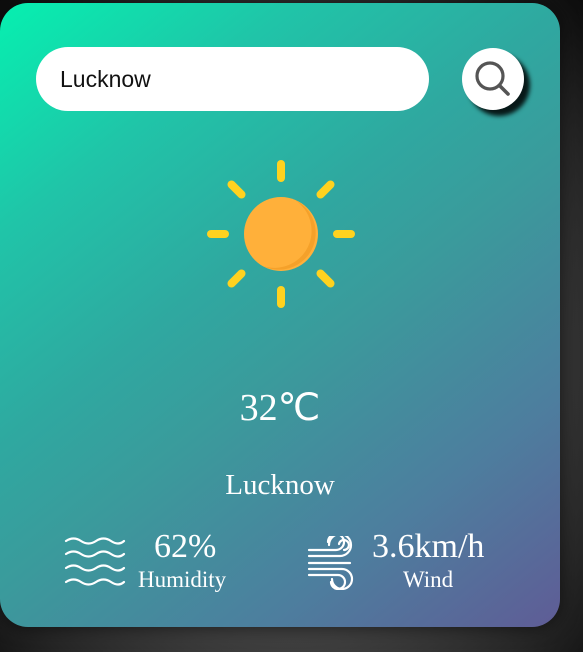 This screenshot has width=583, height=652. I want to click on humidity-label: Humidity, so click(182, 579).